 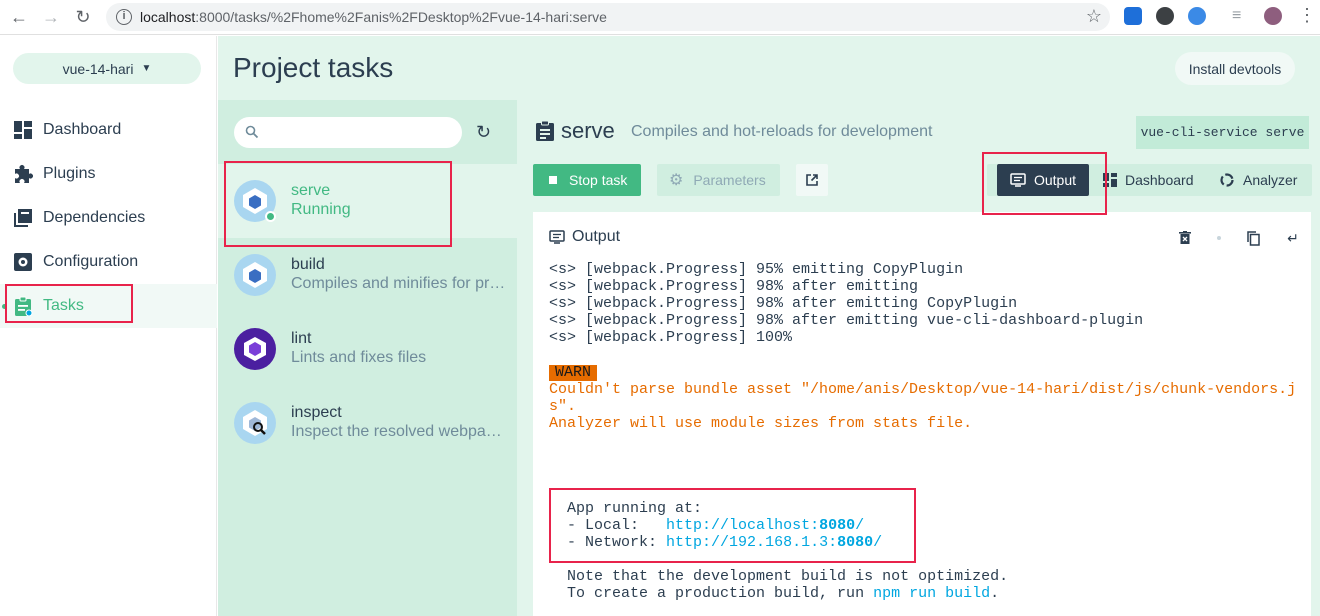 What do you see at coordinates (563, 406) in the screenshot?
I see `warn-line: s".` at bounding box center [563, 406].